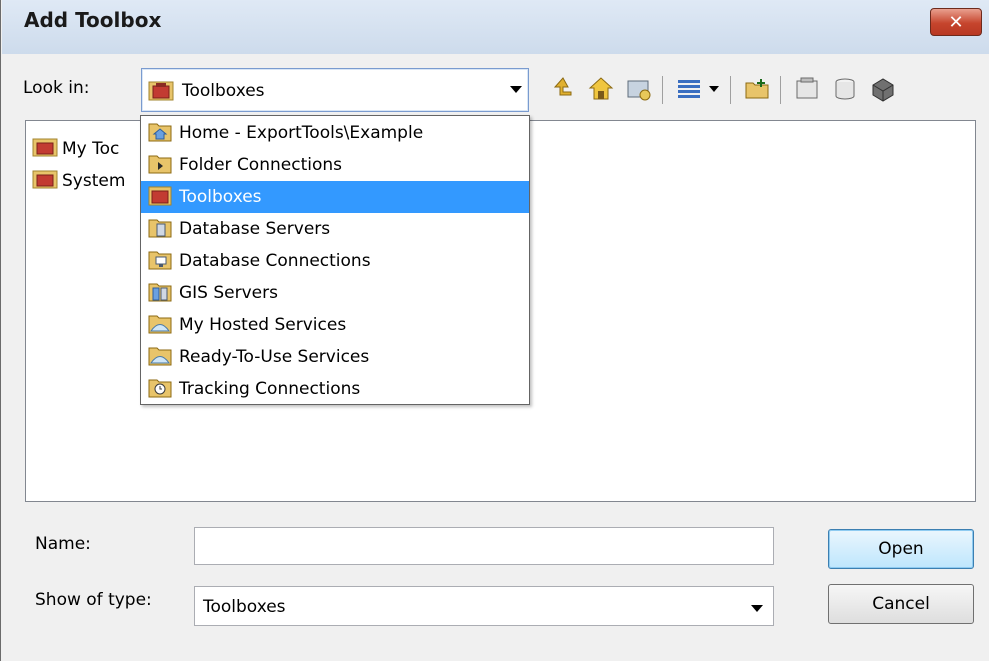  Describe the element at coordinates (91, 149) in the screenshot. I see `list-item-label: My Toc` at that location.